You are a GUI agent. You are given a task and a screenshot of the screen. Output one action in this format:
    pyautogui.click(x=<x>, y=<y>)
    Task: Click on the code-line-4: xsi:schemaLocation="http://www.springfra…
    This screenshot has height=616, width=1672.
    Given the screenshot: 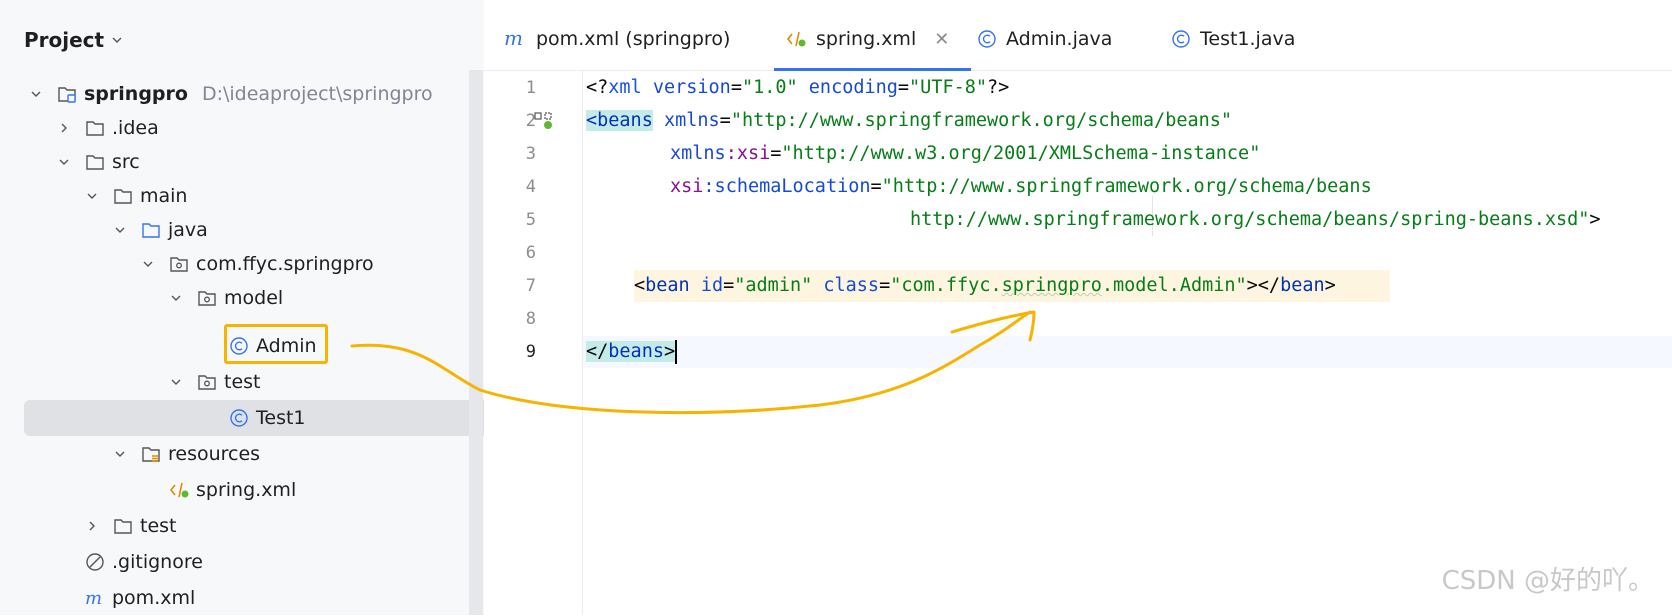 What is the action you would take?
    pyautogui.click(x=1021, y=187)
    